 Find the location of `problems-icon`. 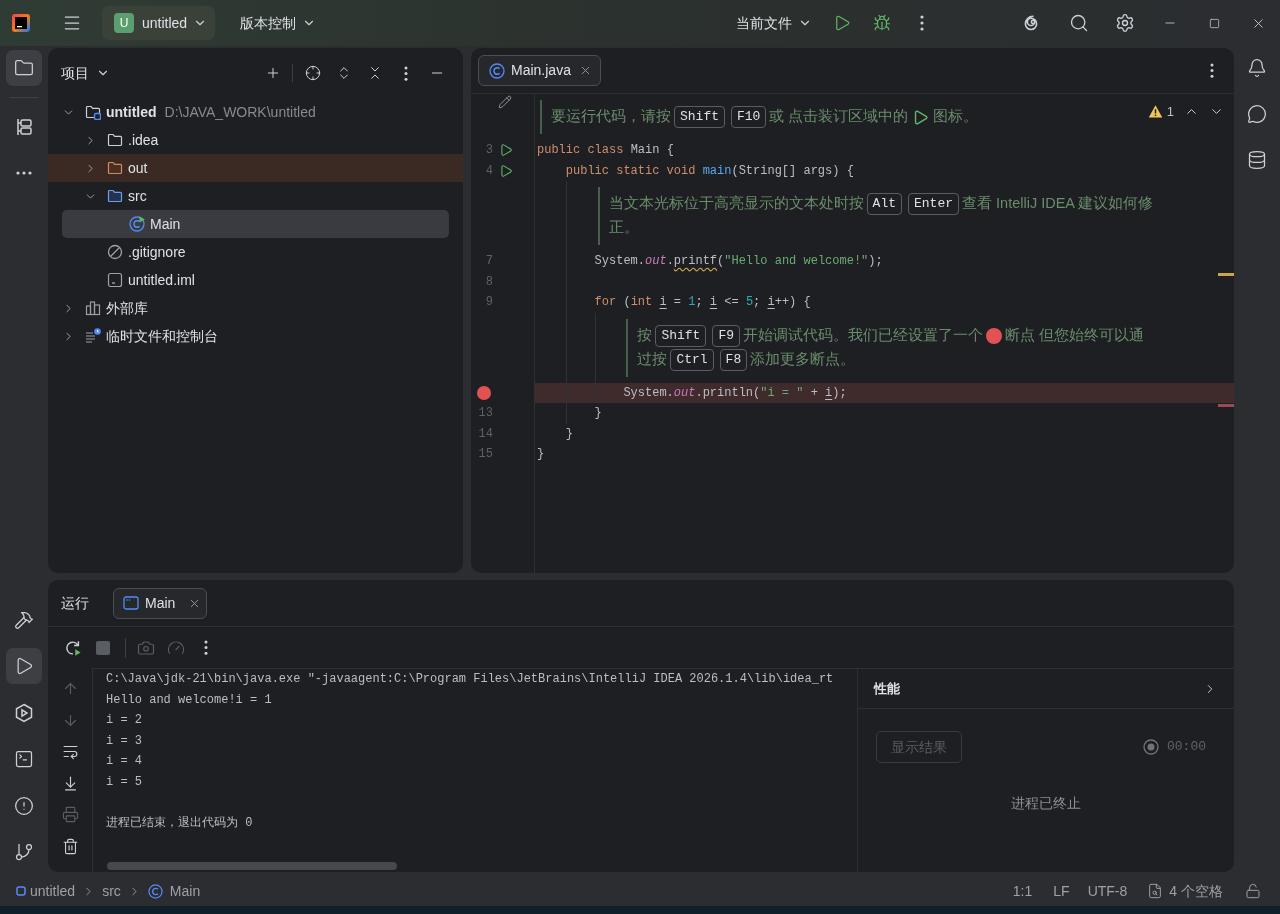

problems-icon is located at coordinates (24, 805).